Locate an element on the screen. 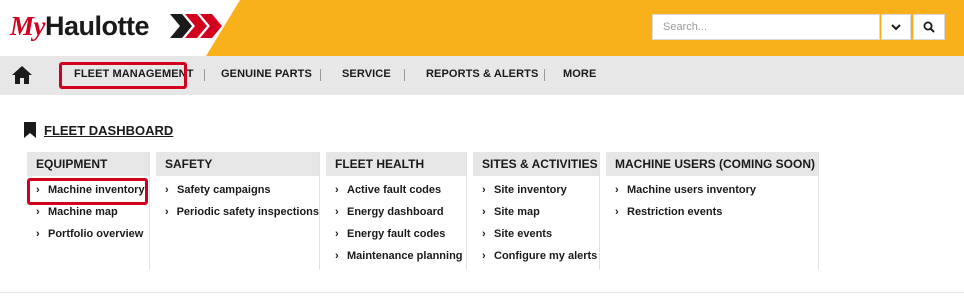 The width and height of the screenshot is (964, 296). column-heading: MACHINE USERS (COMING SOON) is located at coordinates (712, 164).